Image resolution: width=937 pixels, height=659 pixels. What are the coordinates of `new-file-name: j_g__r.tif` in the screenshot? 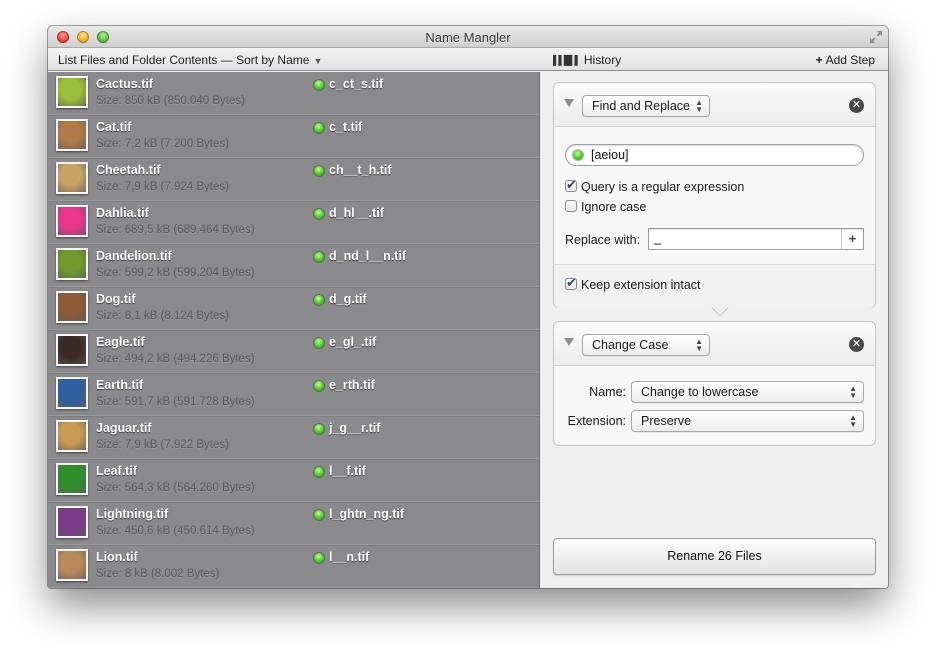 It's located at (355, 428).